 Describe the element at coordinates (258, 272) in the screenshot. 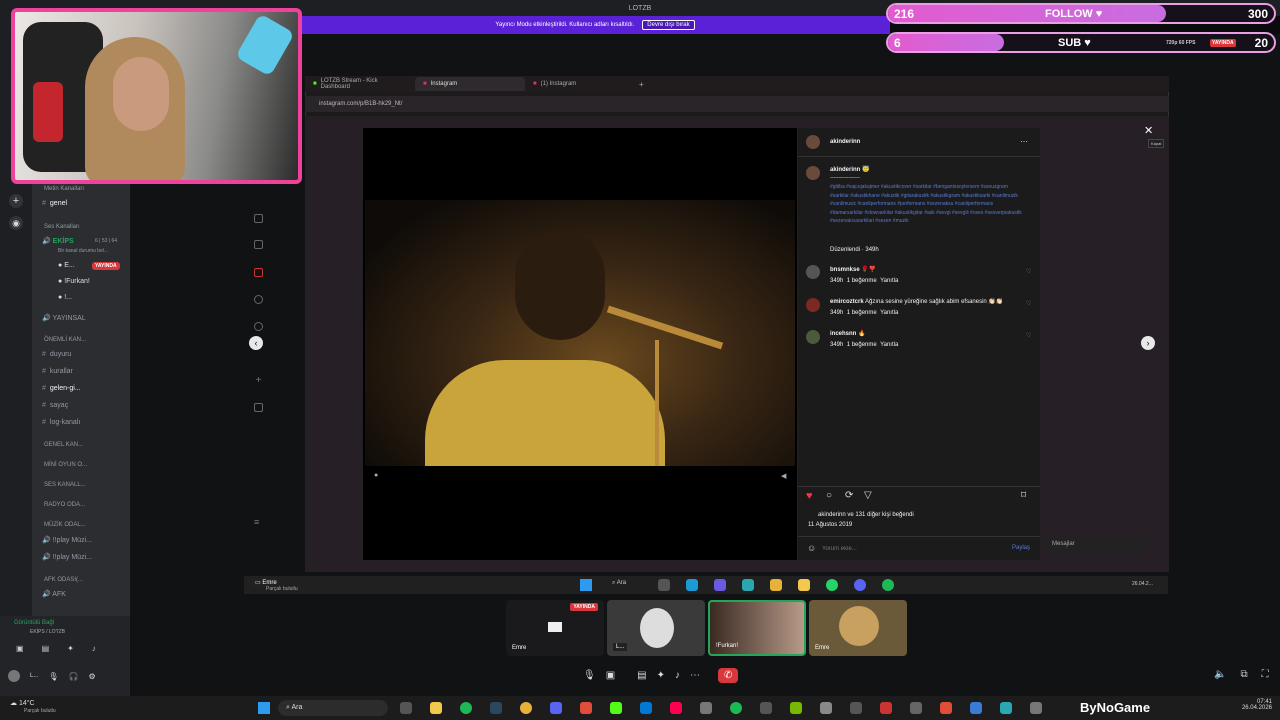

I see `notifications-icon` at that location.